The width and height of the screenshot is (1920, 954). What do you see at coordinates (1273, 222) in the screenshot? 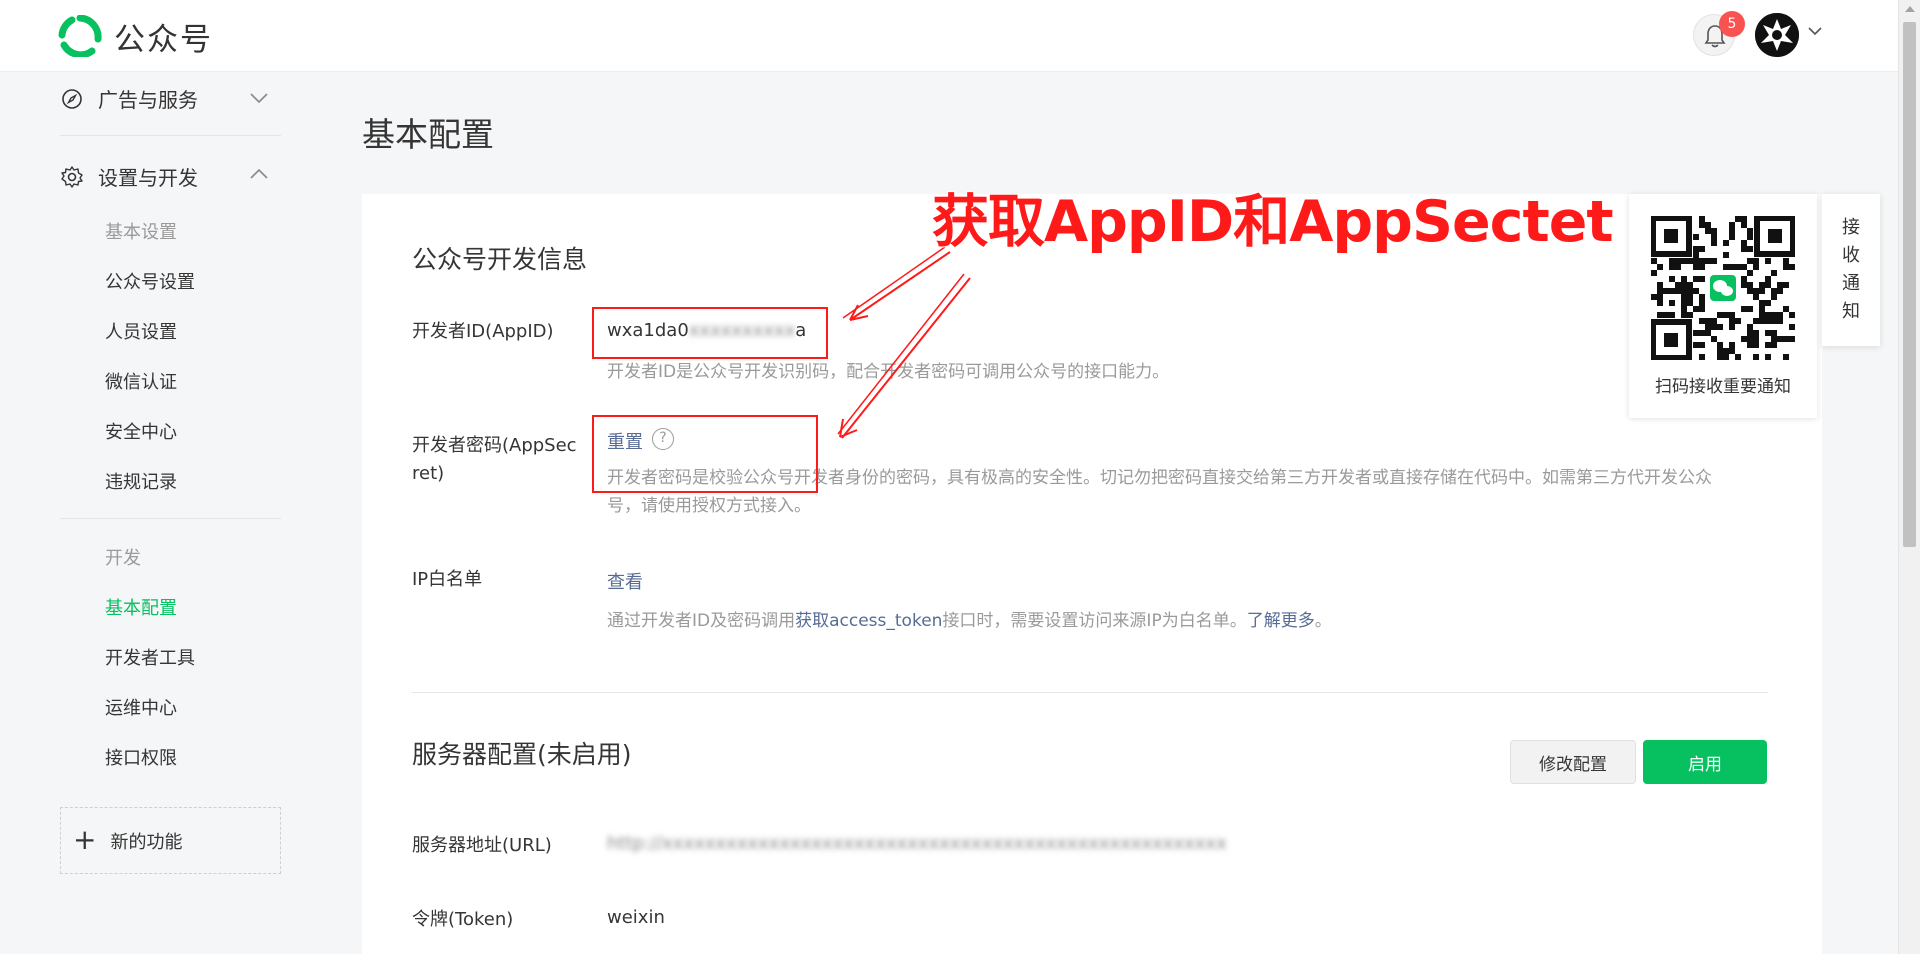
I see `annotation-text: 获取AppID和AppSectet` at bounding box center [1273, 222].